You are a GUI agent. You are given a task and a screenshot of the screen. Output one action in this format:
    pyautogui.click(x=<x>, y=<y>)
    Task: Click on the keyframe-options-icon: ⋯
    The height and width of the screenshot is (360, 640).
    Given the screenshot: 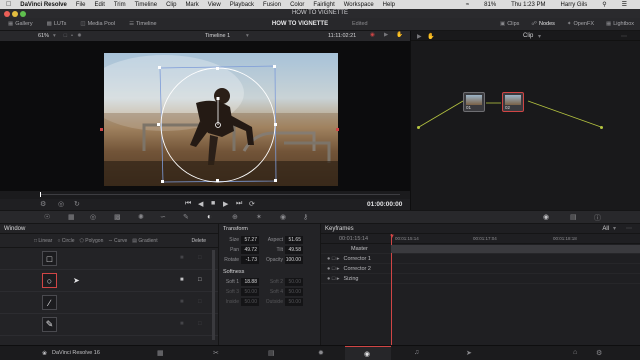 What is the action you would take?
    pyautogui.click(x=629, y=228)
    